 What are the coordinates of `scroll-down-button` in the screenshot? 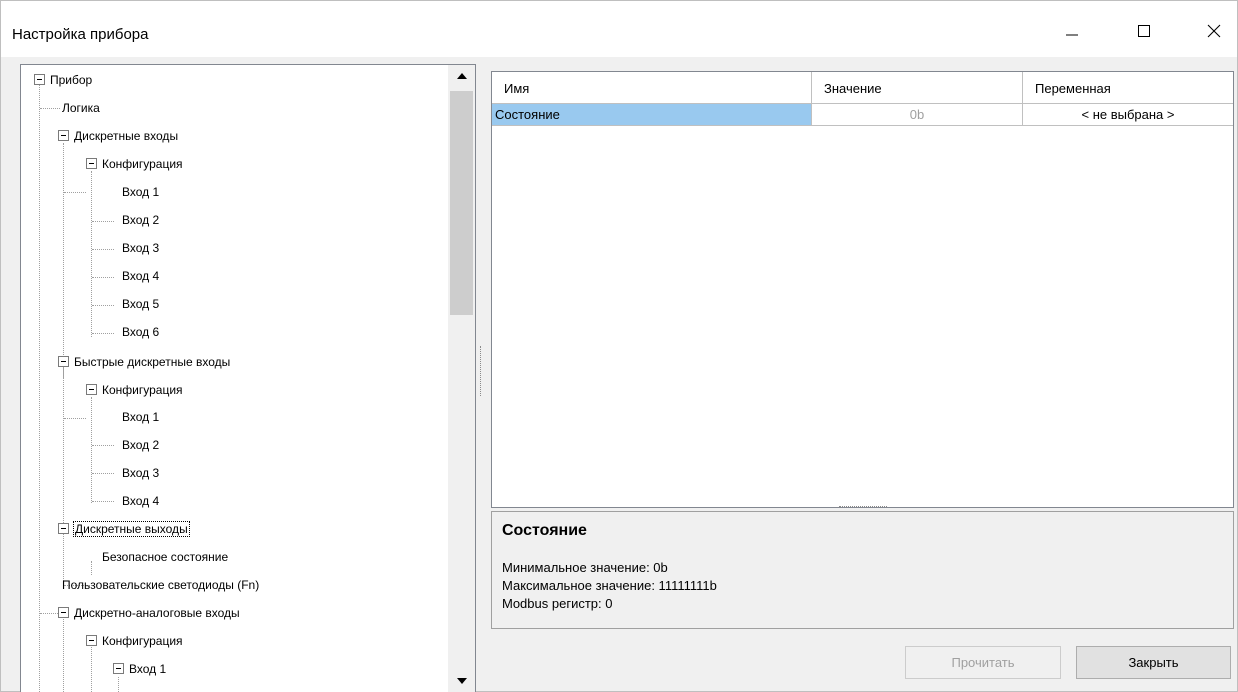 It's located at (461, 681).